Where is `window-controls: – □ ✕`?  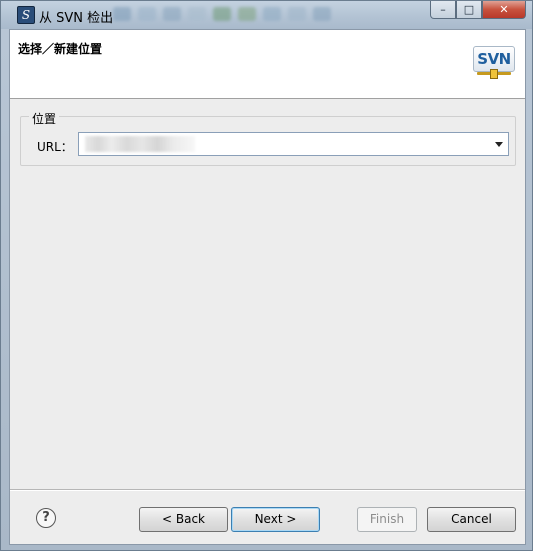
window-controls: – □ ✕ is located at coordinates (478, 10).